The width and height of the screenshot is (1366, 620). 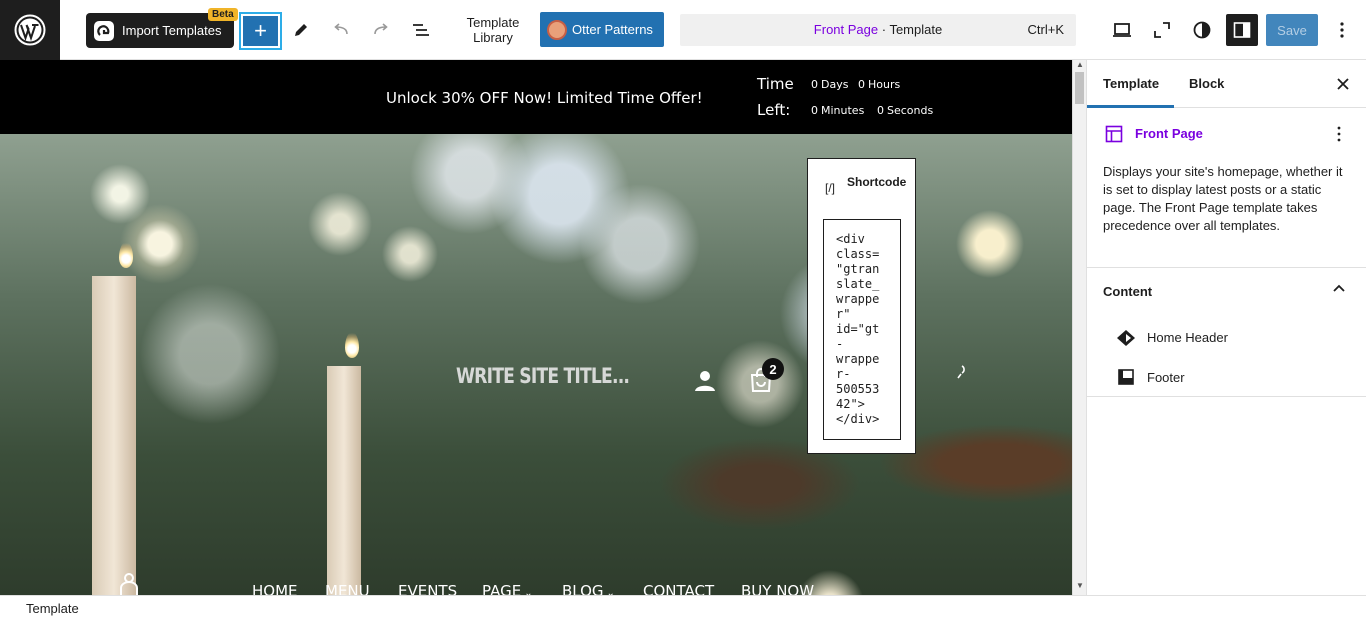 What do you see at coordinates (835, 84) in the screenshot?
I see `countdown-days-label: Days` at bounding box center [835, 84].